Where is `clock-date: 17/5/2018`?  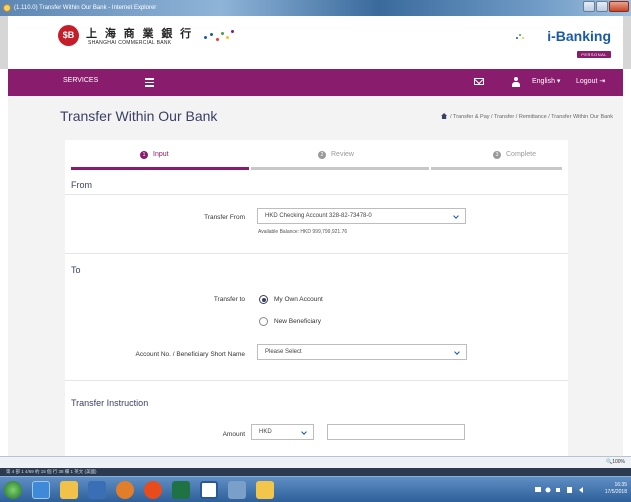 clock-date: 17/5/2018 is located at coordinates (615, 492).